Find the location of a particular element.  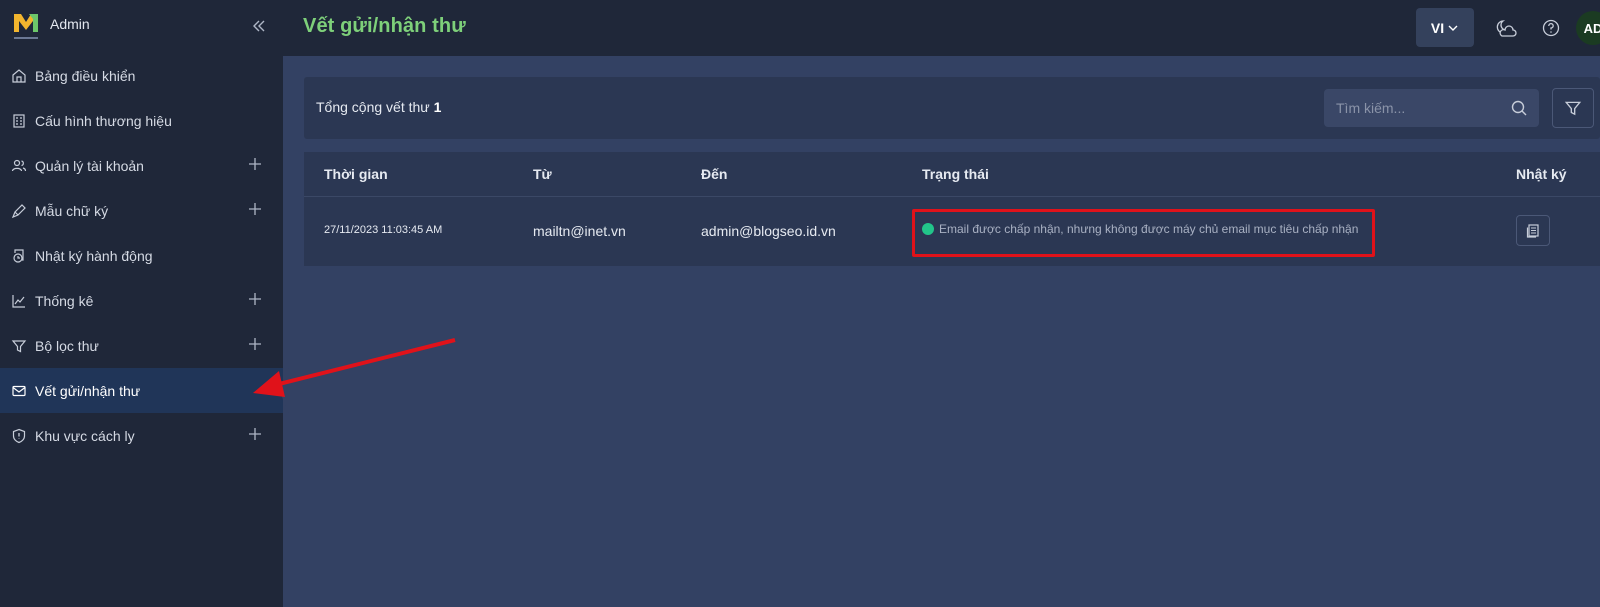

cell-to: admin@blogseo.id.vn is located at coordinates (768, 231).